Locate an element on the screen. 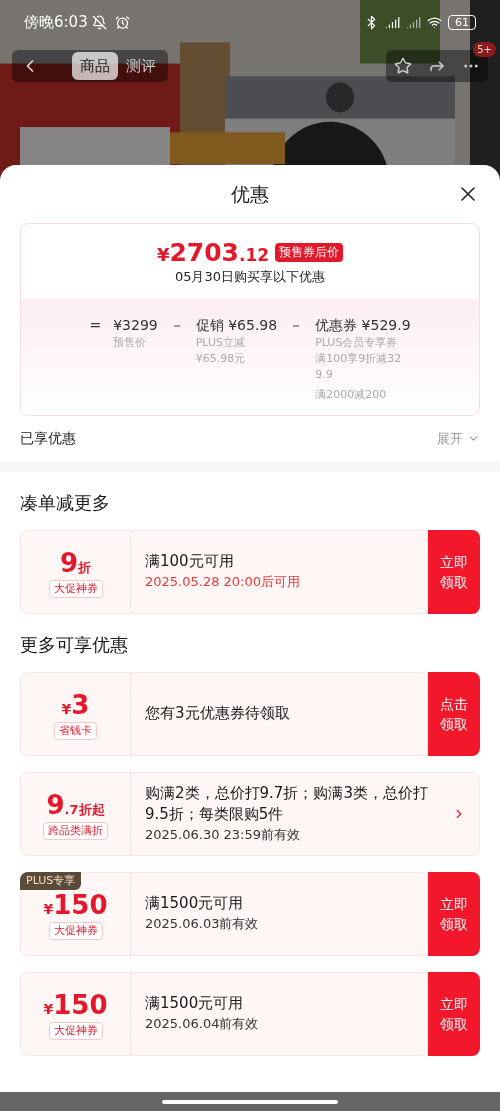 This screenshot has height=1111, width=500. breakdown-note: ¥65.98元 is located at coordinates (221, 358).